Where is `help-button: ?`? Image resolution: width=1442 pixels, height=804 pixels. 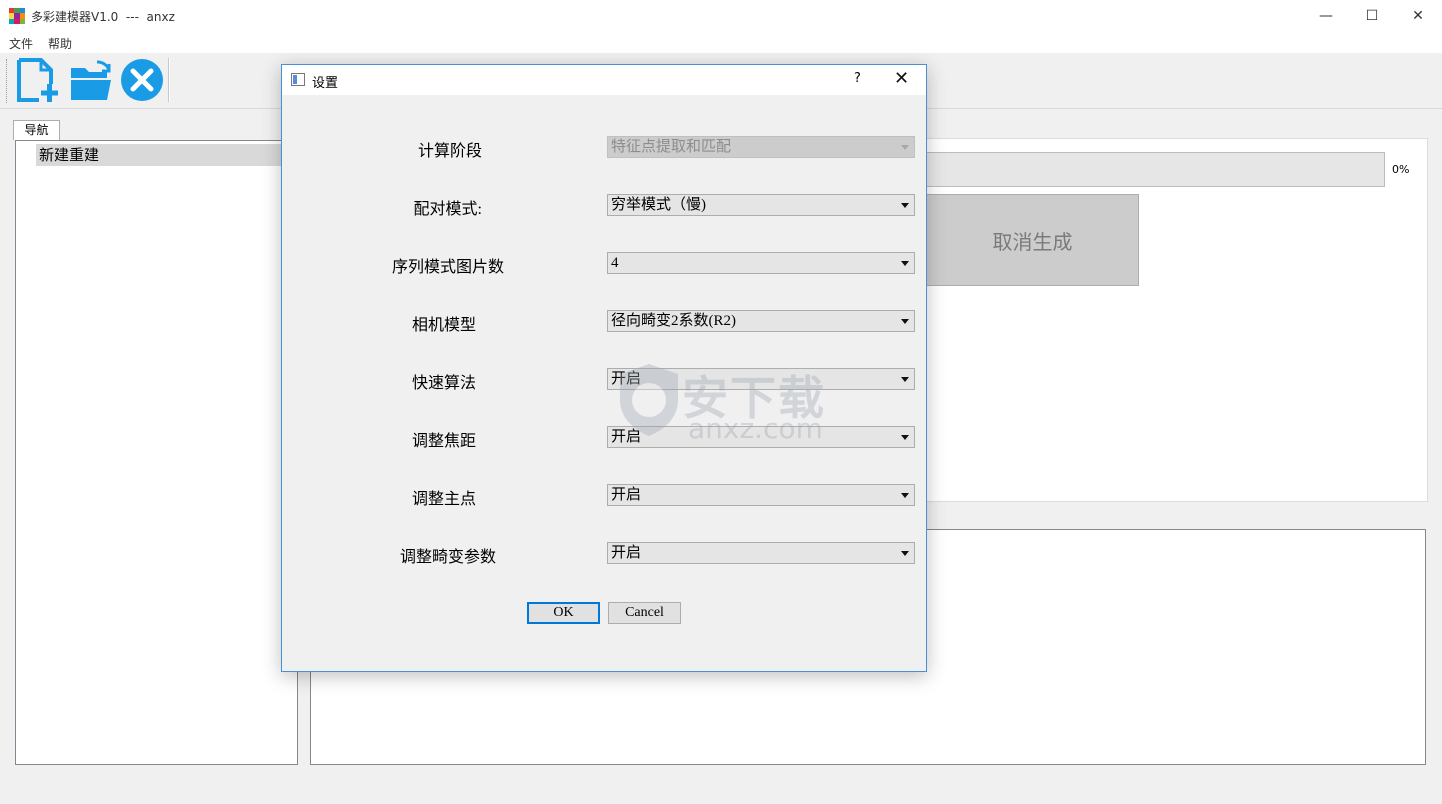
help-button: ? is located at coordinates (857, 78).